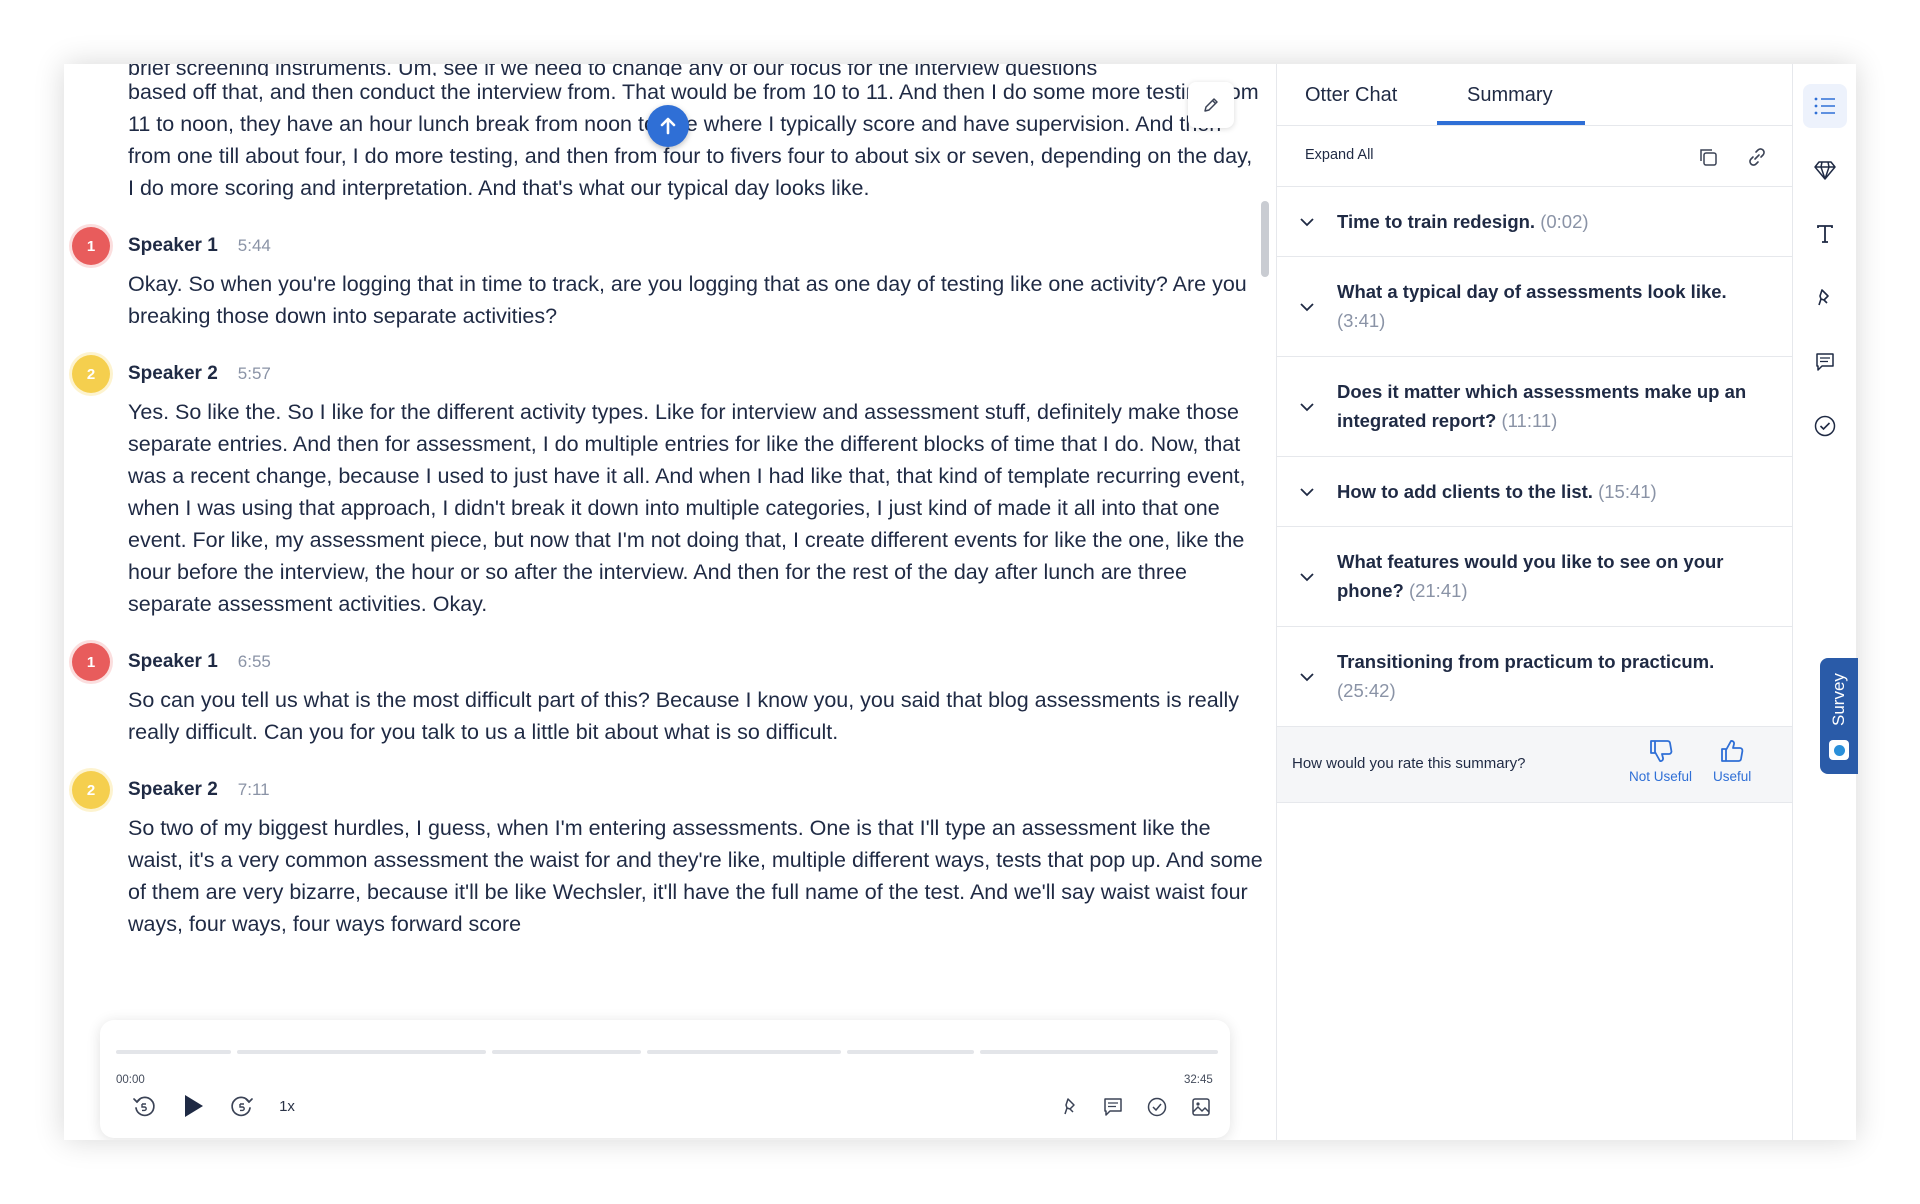  I want to click on link-icon, so click(1757, 157).